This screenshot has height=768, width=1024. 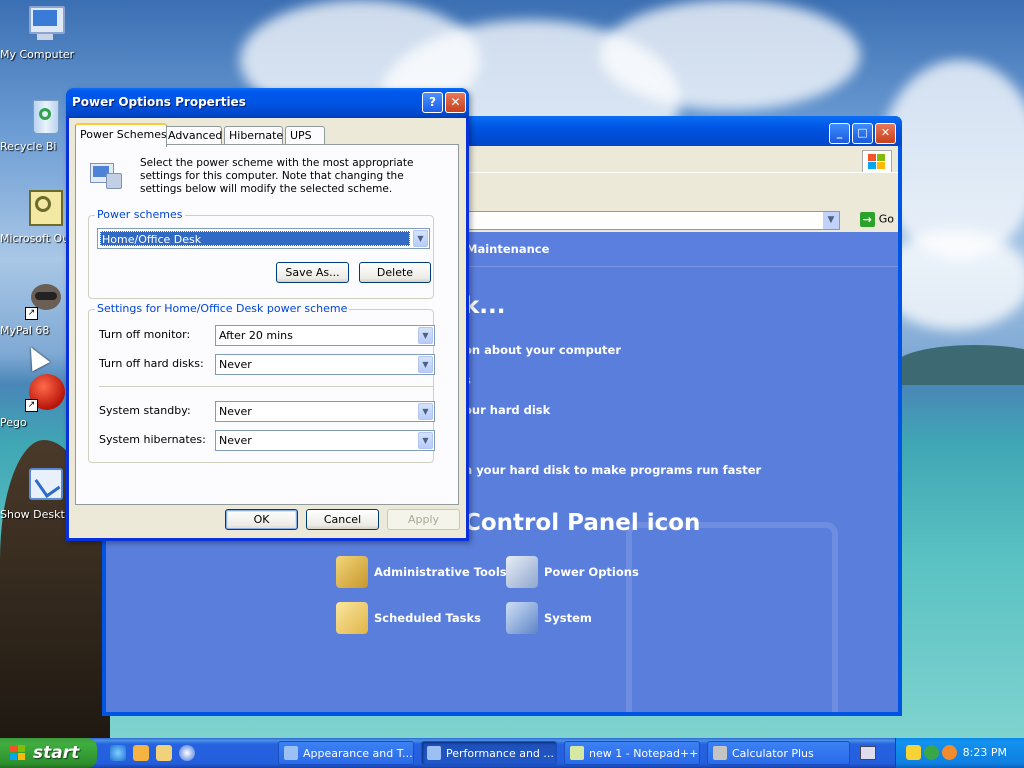 What do you see at coordinates (423, 519) in the screenshot?
I see `apply-button: Apply` at bounding box center [423, 519].